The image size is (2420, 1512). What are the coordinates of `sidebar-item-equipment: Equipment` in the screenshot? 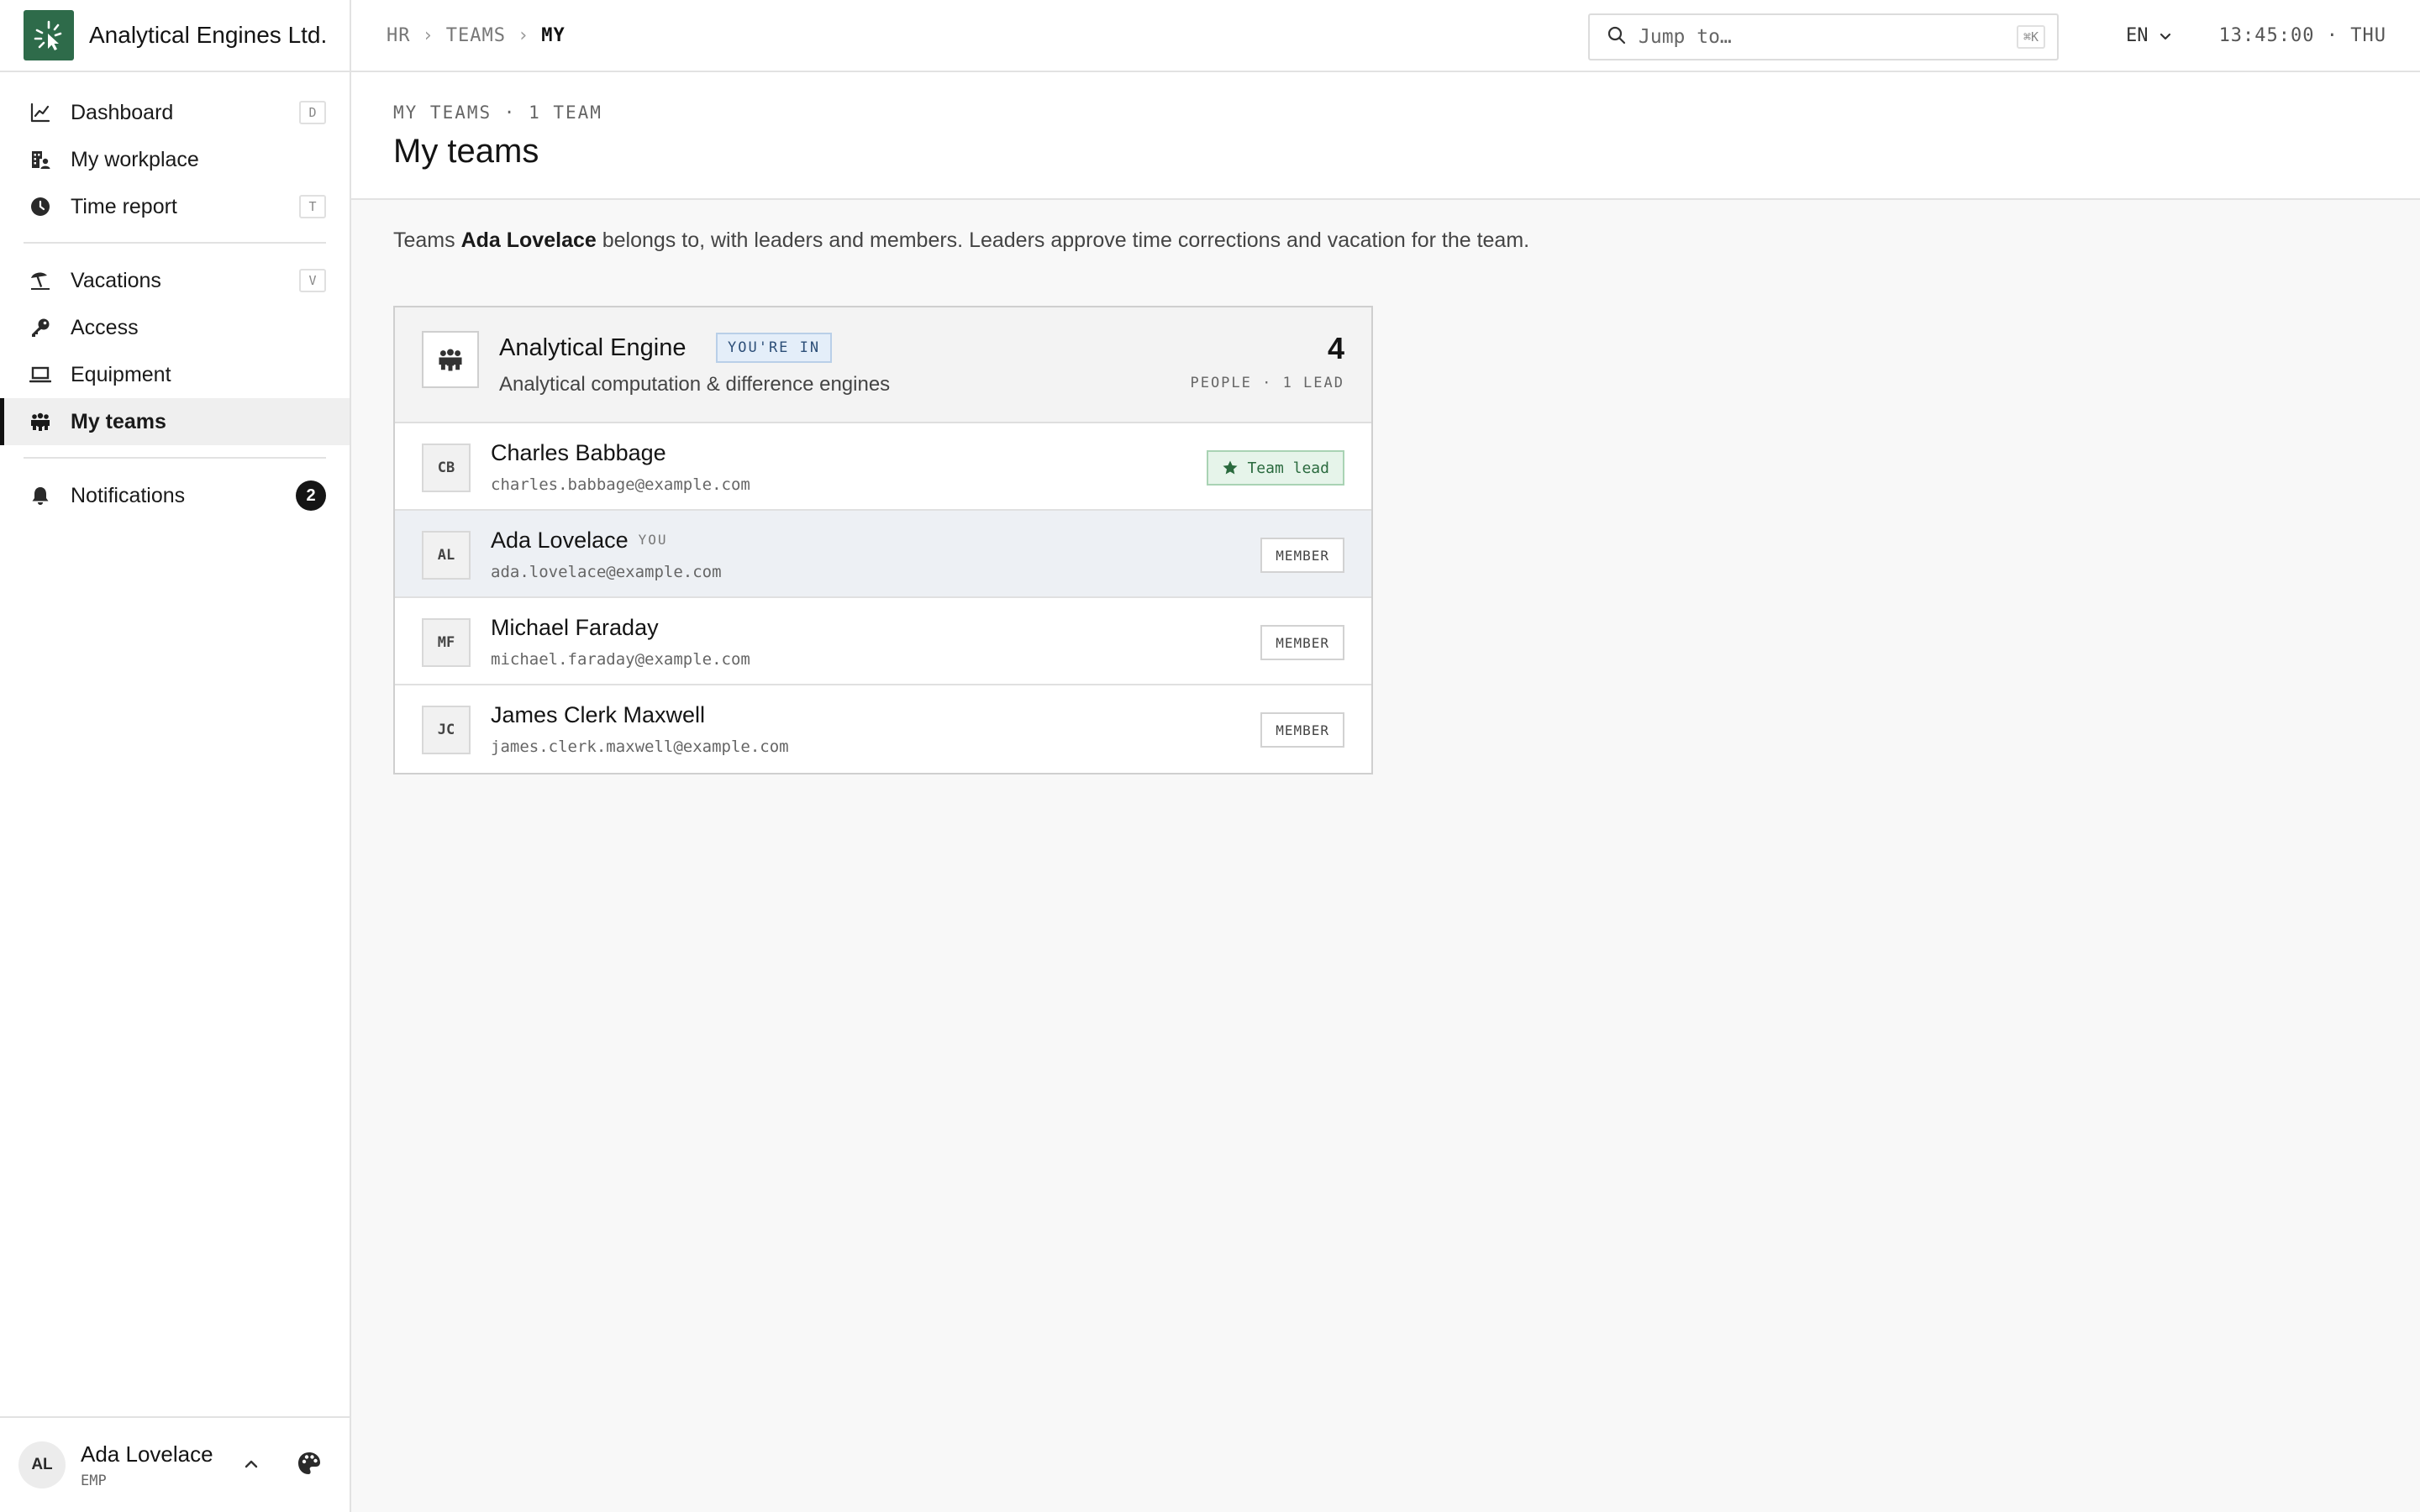 It's located at (175, 374).